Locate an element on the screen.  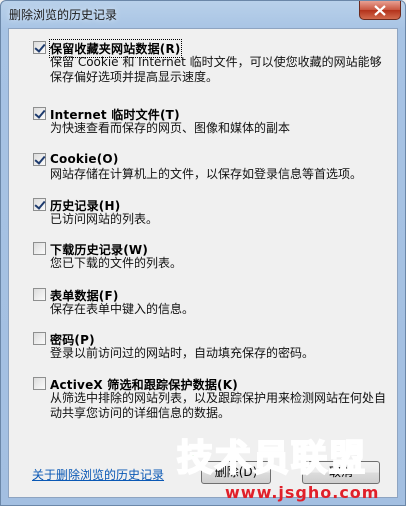
watermark-url: www.jsgho.com is located at coordinates (302, 492).